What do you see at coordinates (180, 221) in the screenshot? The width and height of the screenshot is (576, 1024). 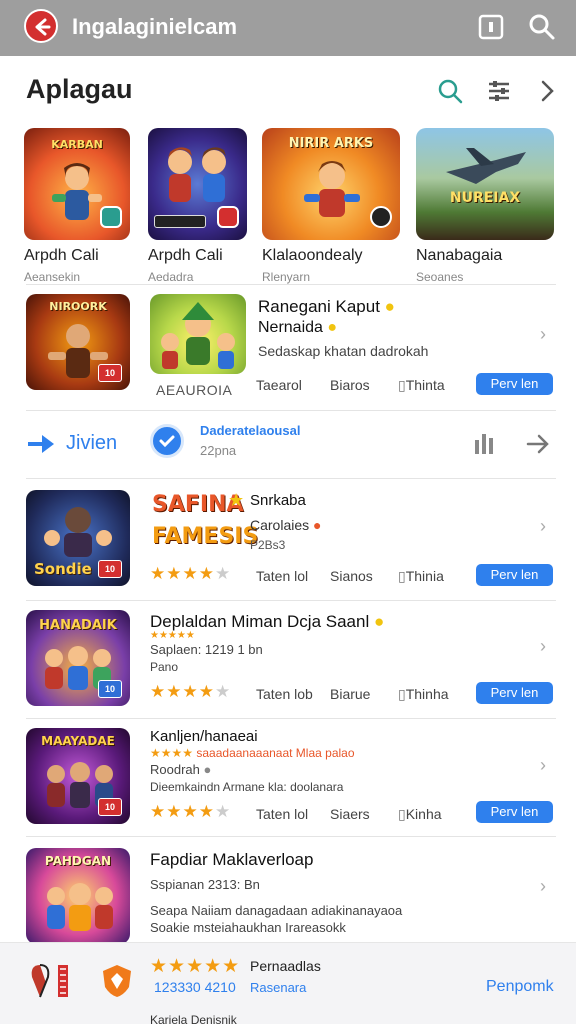 I see `rating-bar` at bounding box center [180, 221].